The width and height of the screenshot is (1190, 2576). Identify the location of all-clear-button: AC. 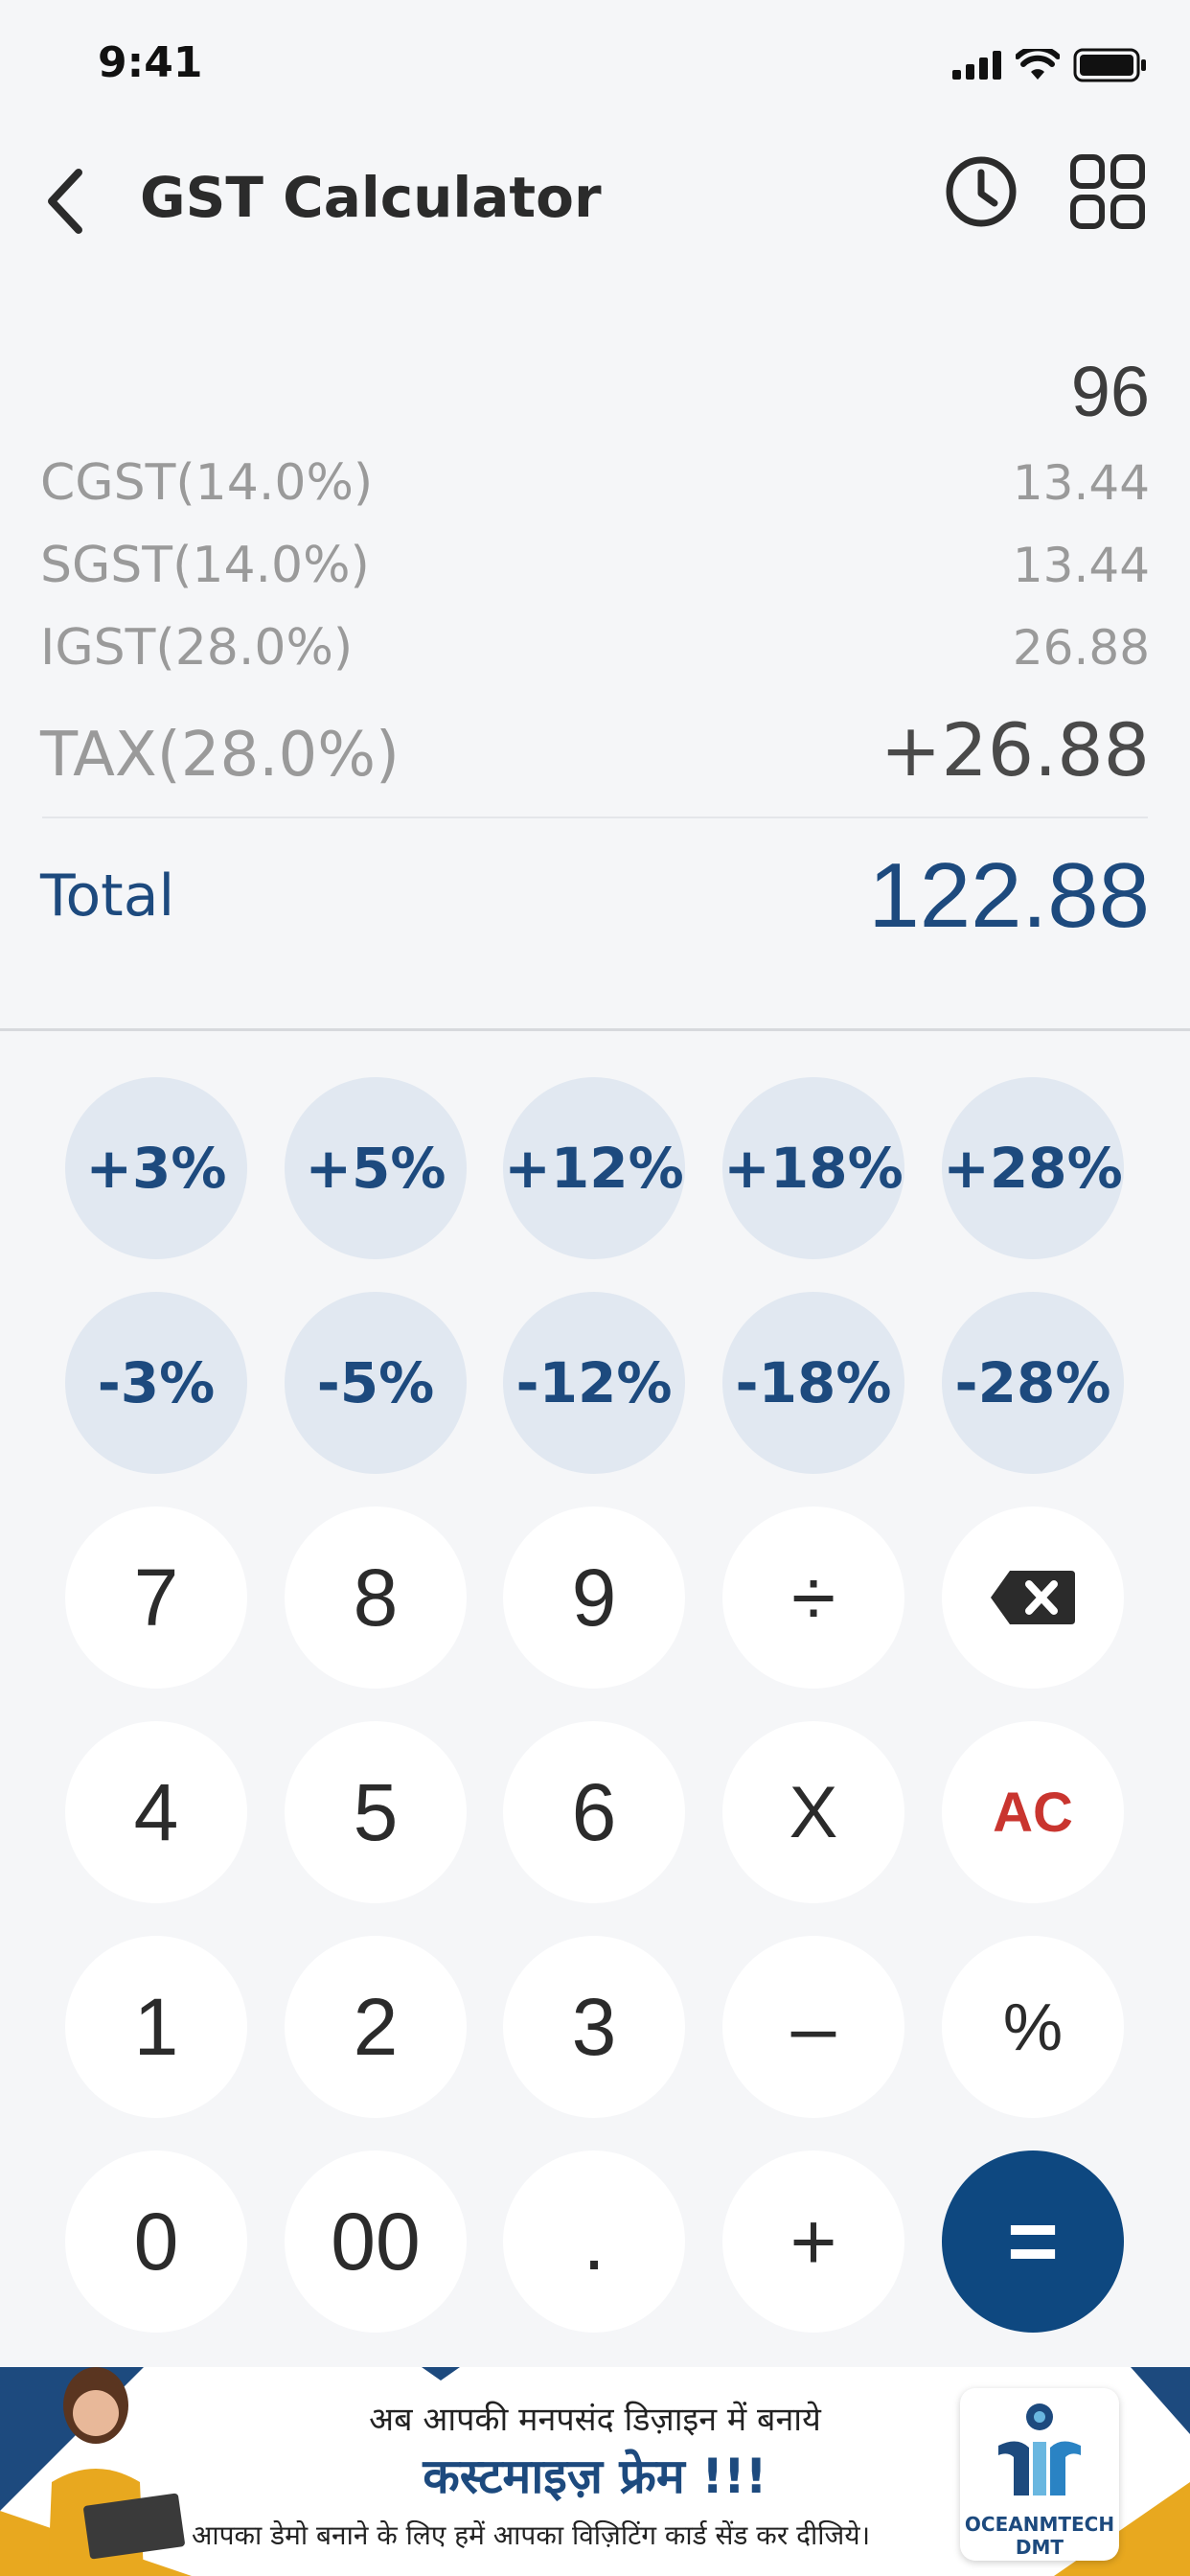
(1033, 1812).